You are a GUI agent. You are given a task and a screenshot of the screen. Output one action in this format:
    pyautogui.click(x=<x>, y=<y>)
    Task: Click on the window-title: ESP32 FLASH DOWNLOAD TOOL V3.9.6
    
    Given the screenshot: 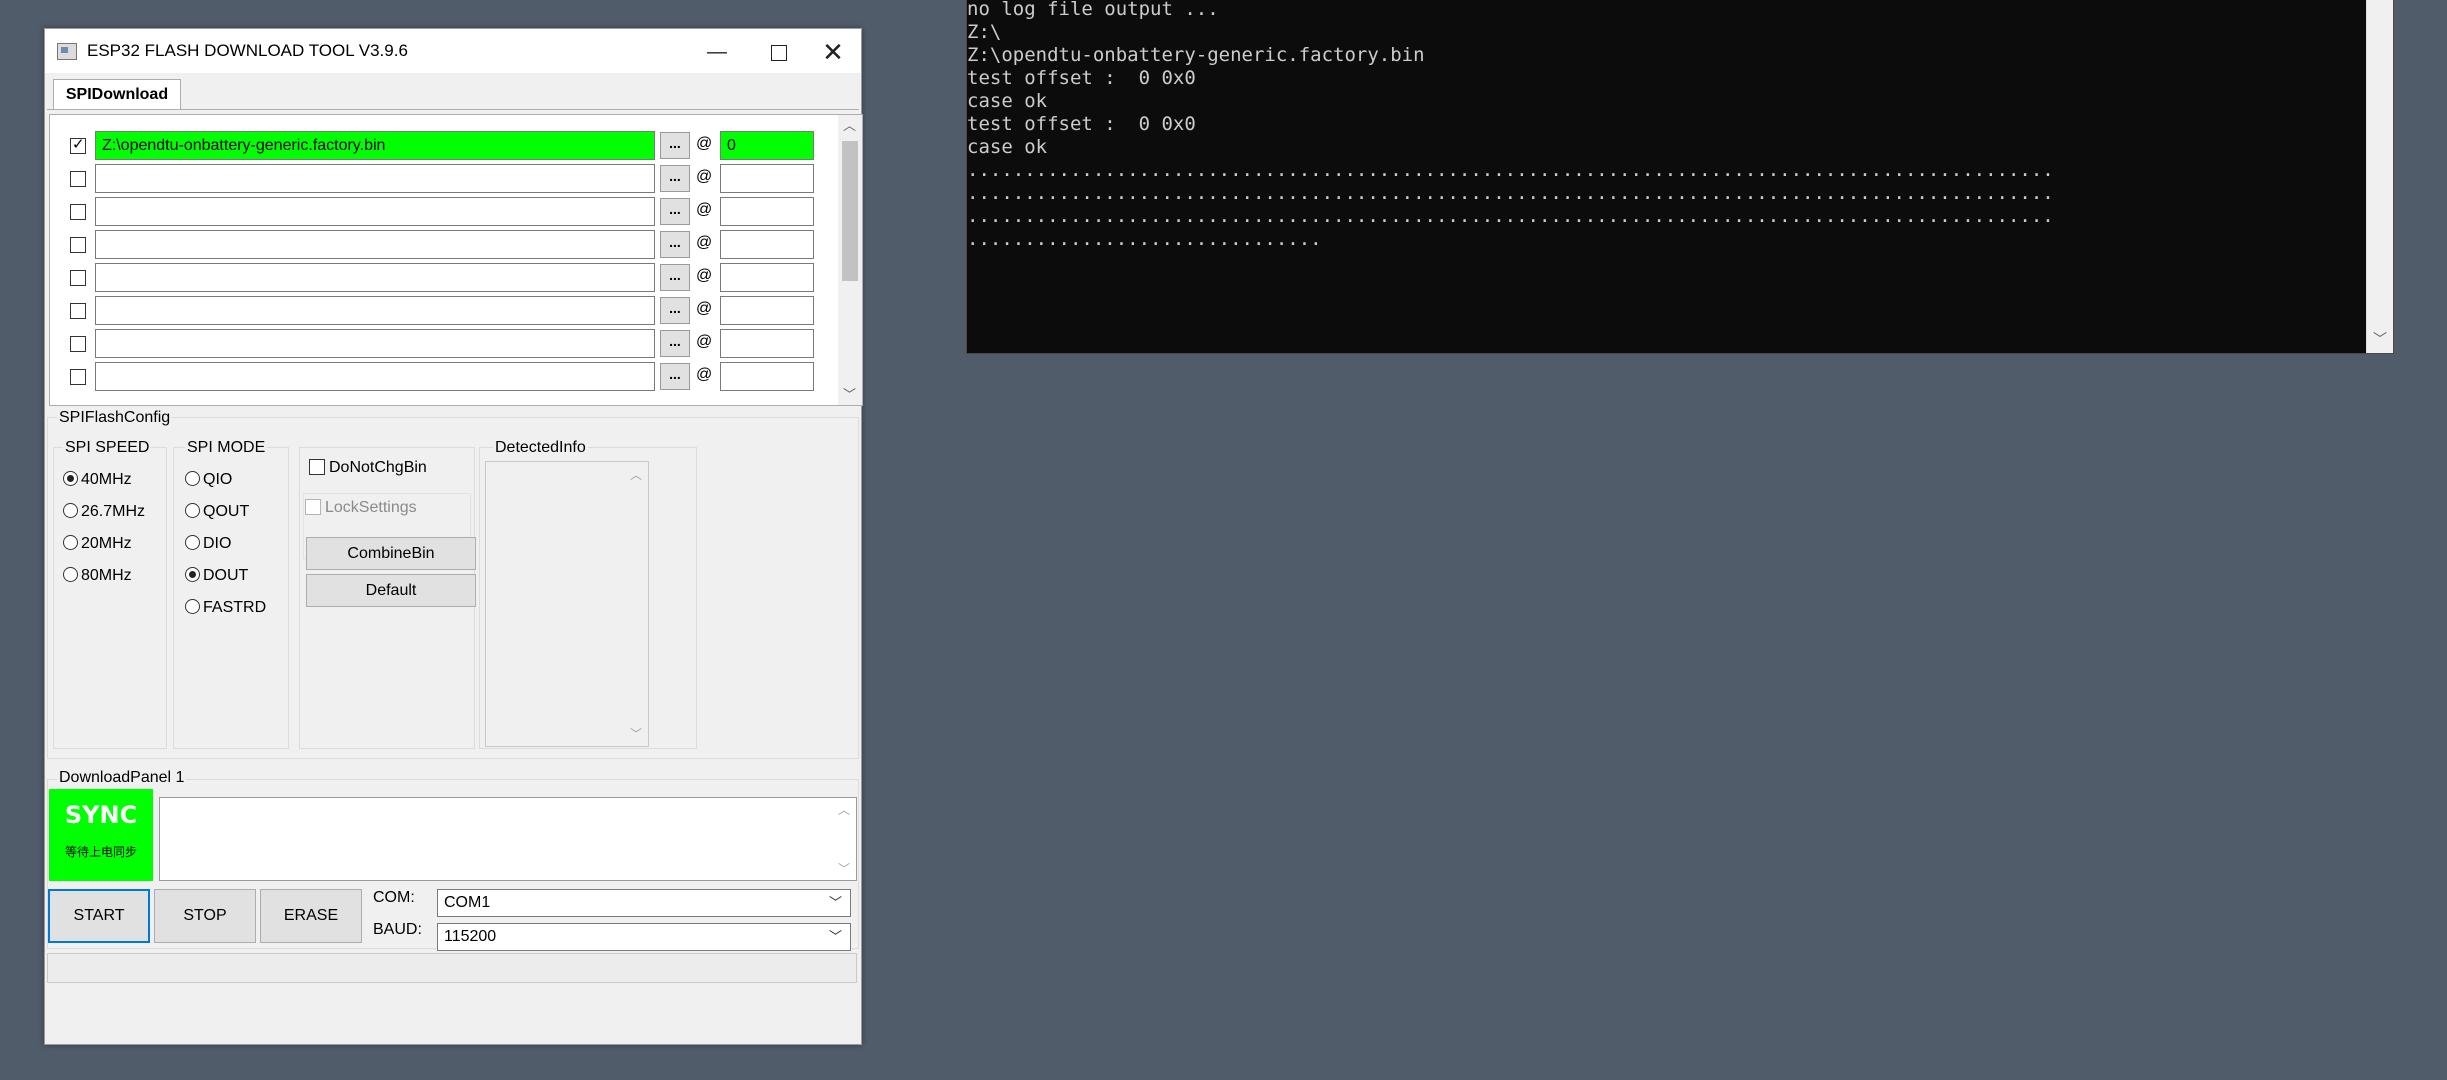 What is the action you would take?
    pyautogui.click(x=247, y=50)
    